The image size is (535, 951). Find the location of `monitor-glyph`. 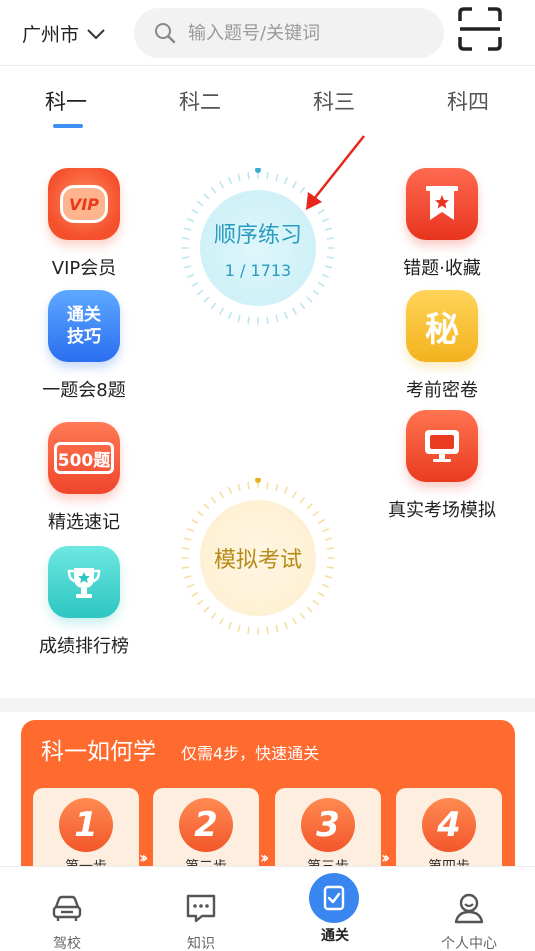

monitor-glyph is located at coordinates (442, 446).